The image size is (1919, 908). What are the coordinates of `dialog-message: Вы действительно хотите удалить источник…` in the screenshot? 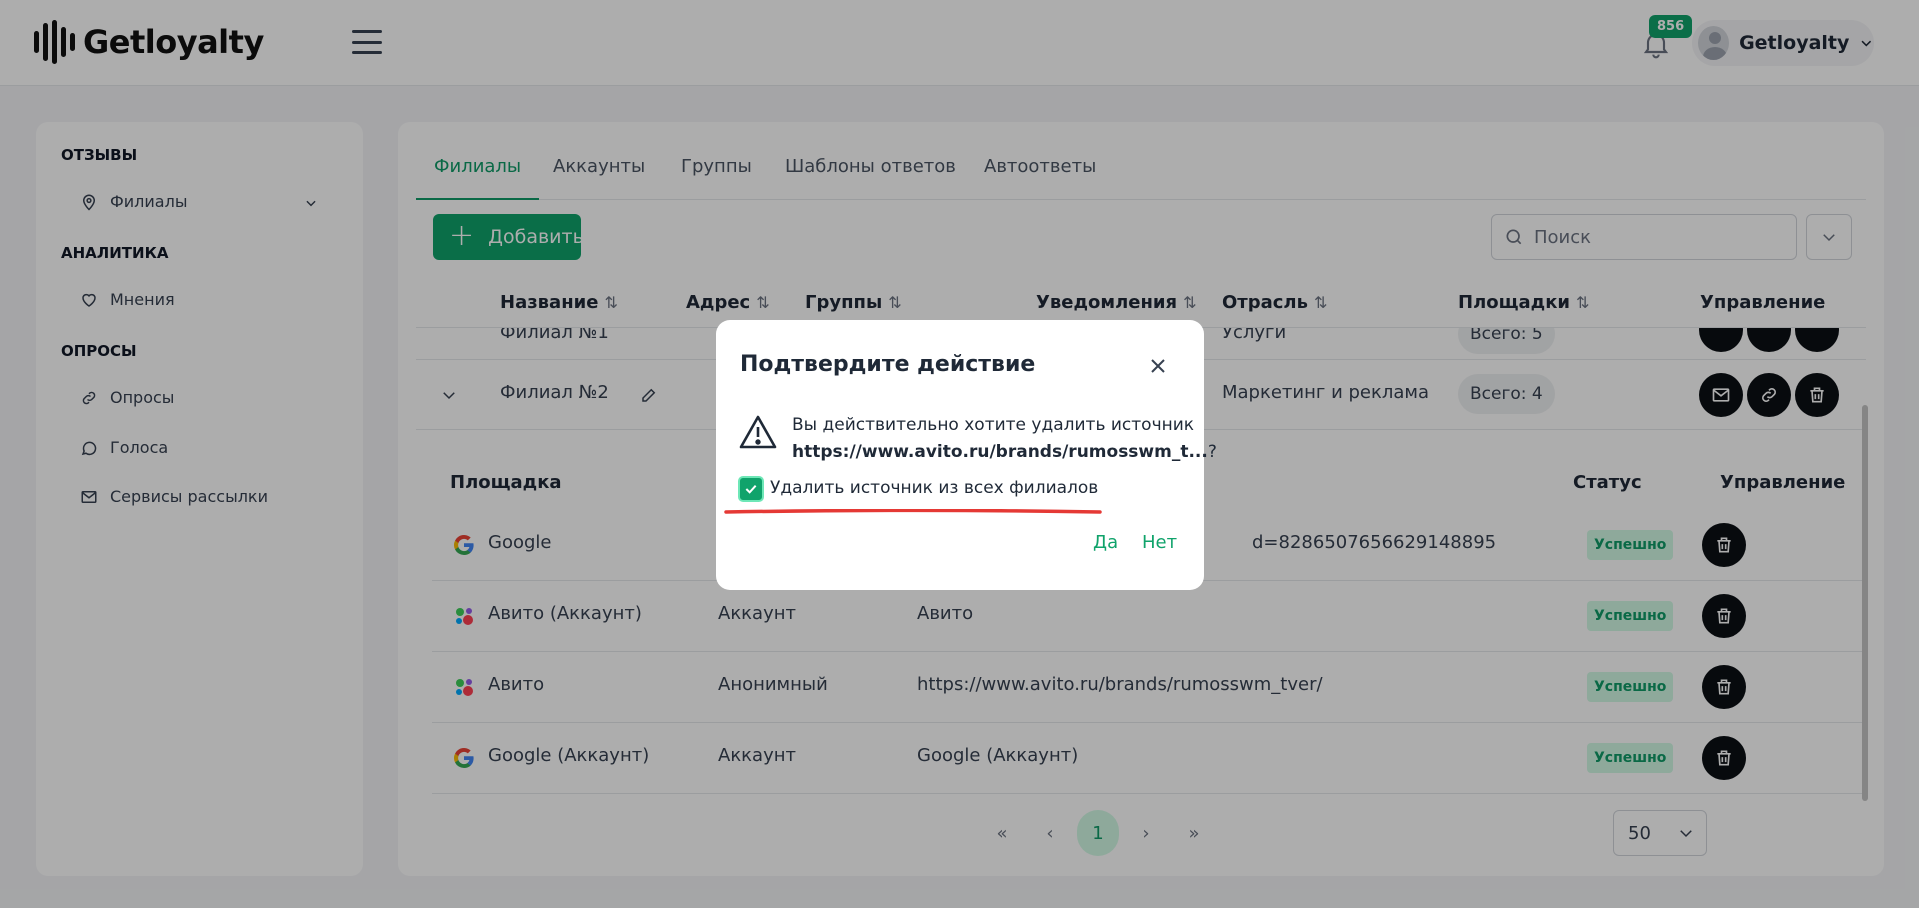 It's located at (1004, 439).